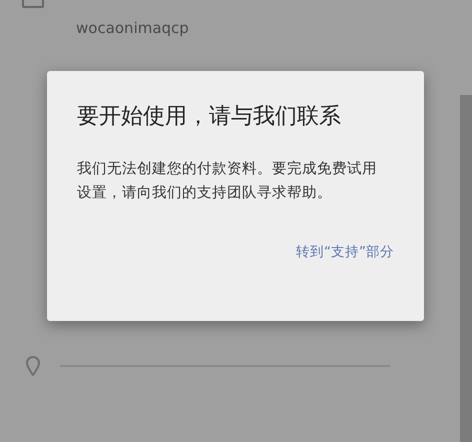  What do you see at coordinates (345, 252) in the screenshot?
I see `support-link-button: 转到“支持”部分` at bounding box center [345, 252].